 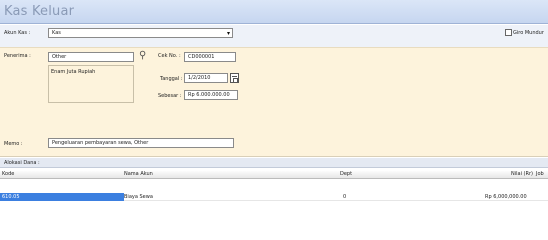 What do you see at coordinates (171, 79) in the screenshot?
I see `date-label: Tanggal :` at bounding box center [171, 79].